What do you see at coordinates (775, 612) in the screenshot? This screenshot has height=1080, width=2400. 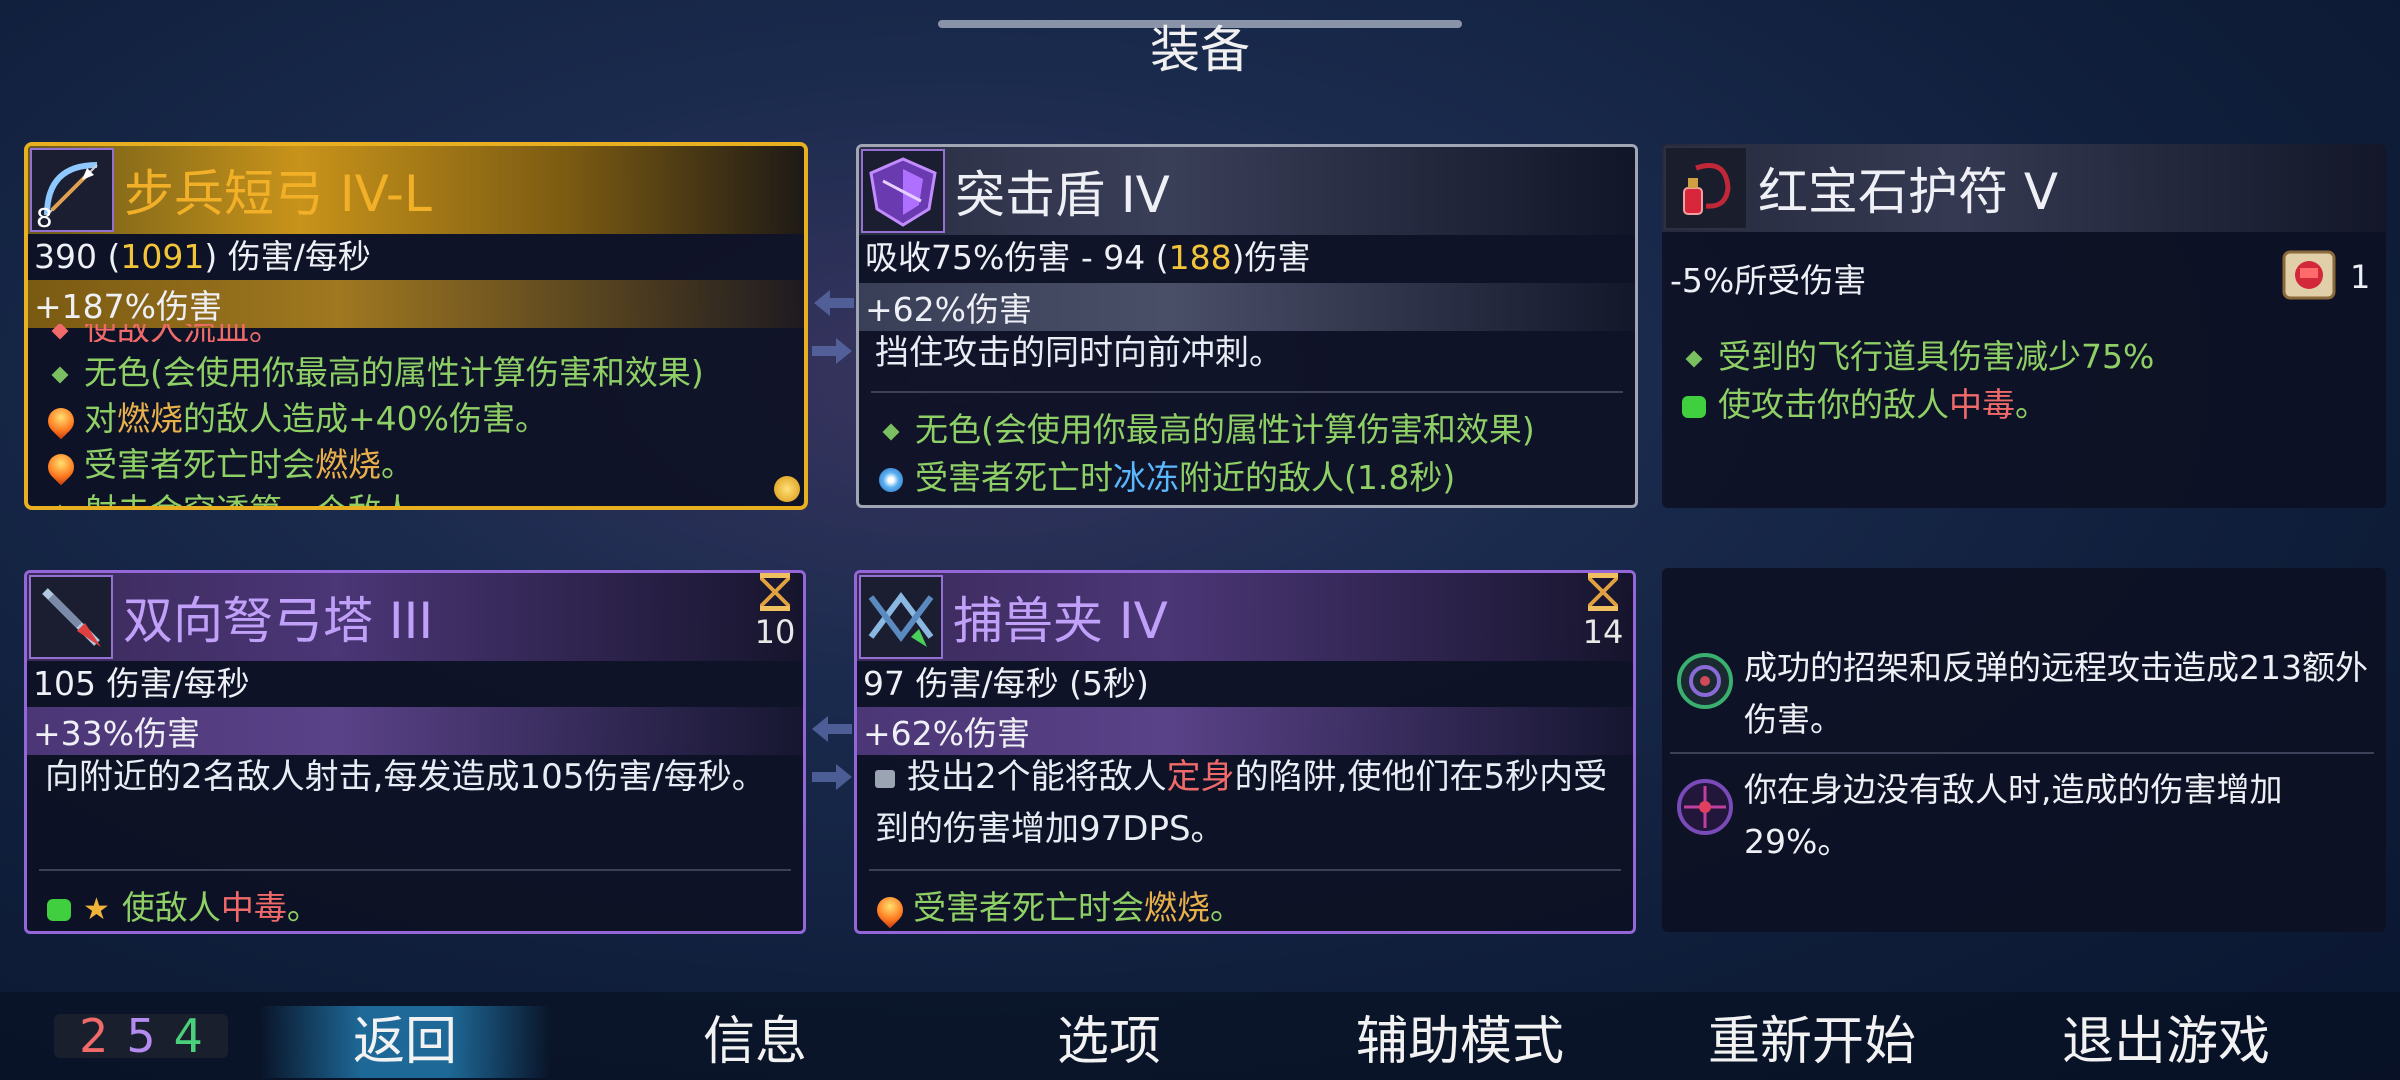 I see `cooldown-timer: 10` at bounding box center [775, 612].